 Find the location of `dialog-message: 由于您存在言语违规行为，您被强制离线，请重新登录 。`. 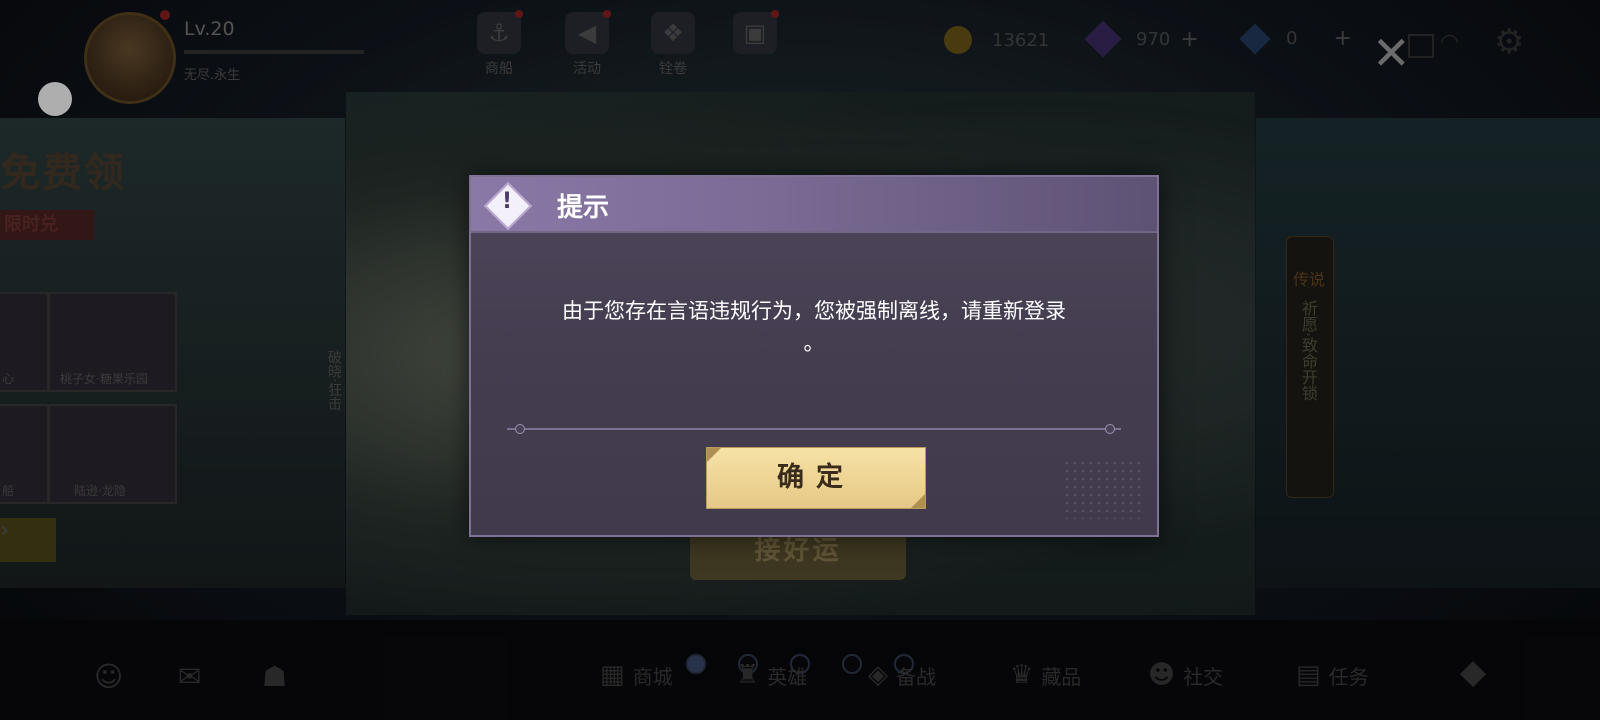

dialog-message: 由于您存在言语违规行为，您被强制离线，请重新登录 。 is located at coordinates (814, 327).